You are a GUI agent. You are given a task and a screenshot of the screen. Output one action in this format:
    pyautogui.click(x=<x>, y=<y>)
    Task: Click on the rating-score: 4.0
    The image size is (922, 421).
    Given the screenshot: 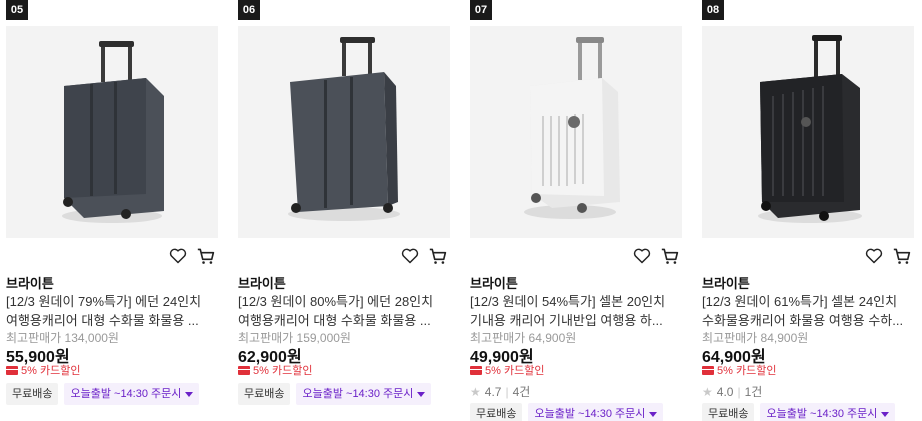 What is the action you would take?
    pyautogui.click(x=725, y=391)
    